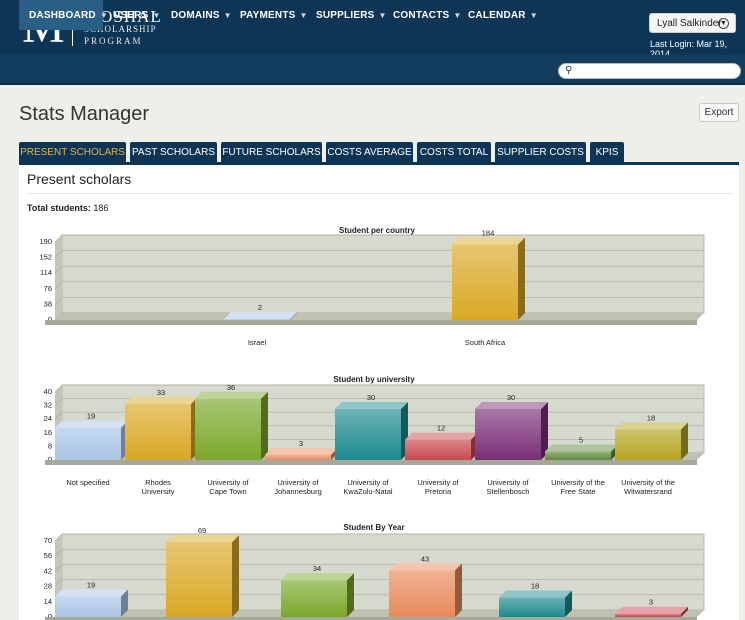 The width and height of the screenshot is (745, 620). Describe the element at coordinates (48, 418) in the screenshot. I see `y-tick-label: 24` at that location.